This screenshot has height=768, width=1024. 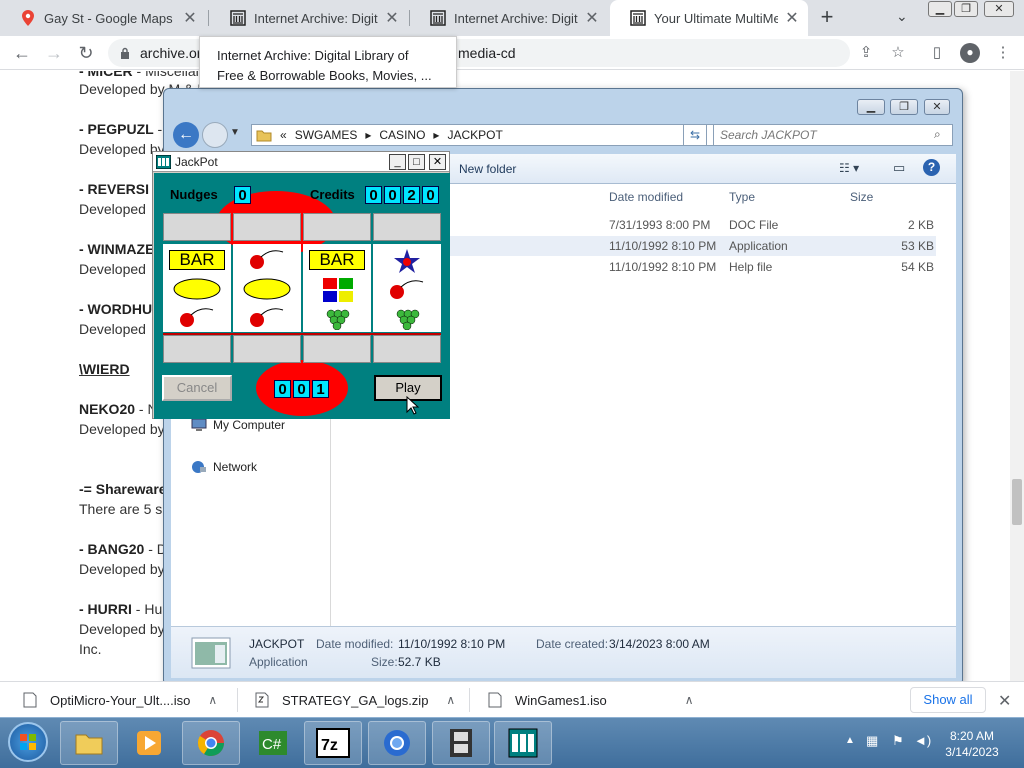 What do you see at coordinates (121, 609) in the screenshot?
I see `page-line: - HURRI - Hu` at bounding box center [121, 609].